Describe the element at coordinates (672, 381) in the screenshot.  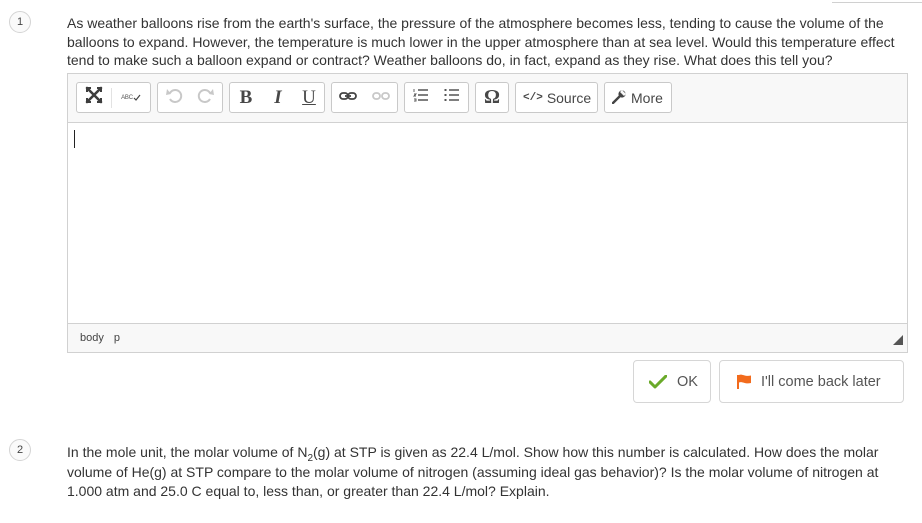
I see `ok-button: OK` at that location.